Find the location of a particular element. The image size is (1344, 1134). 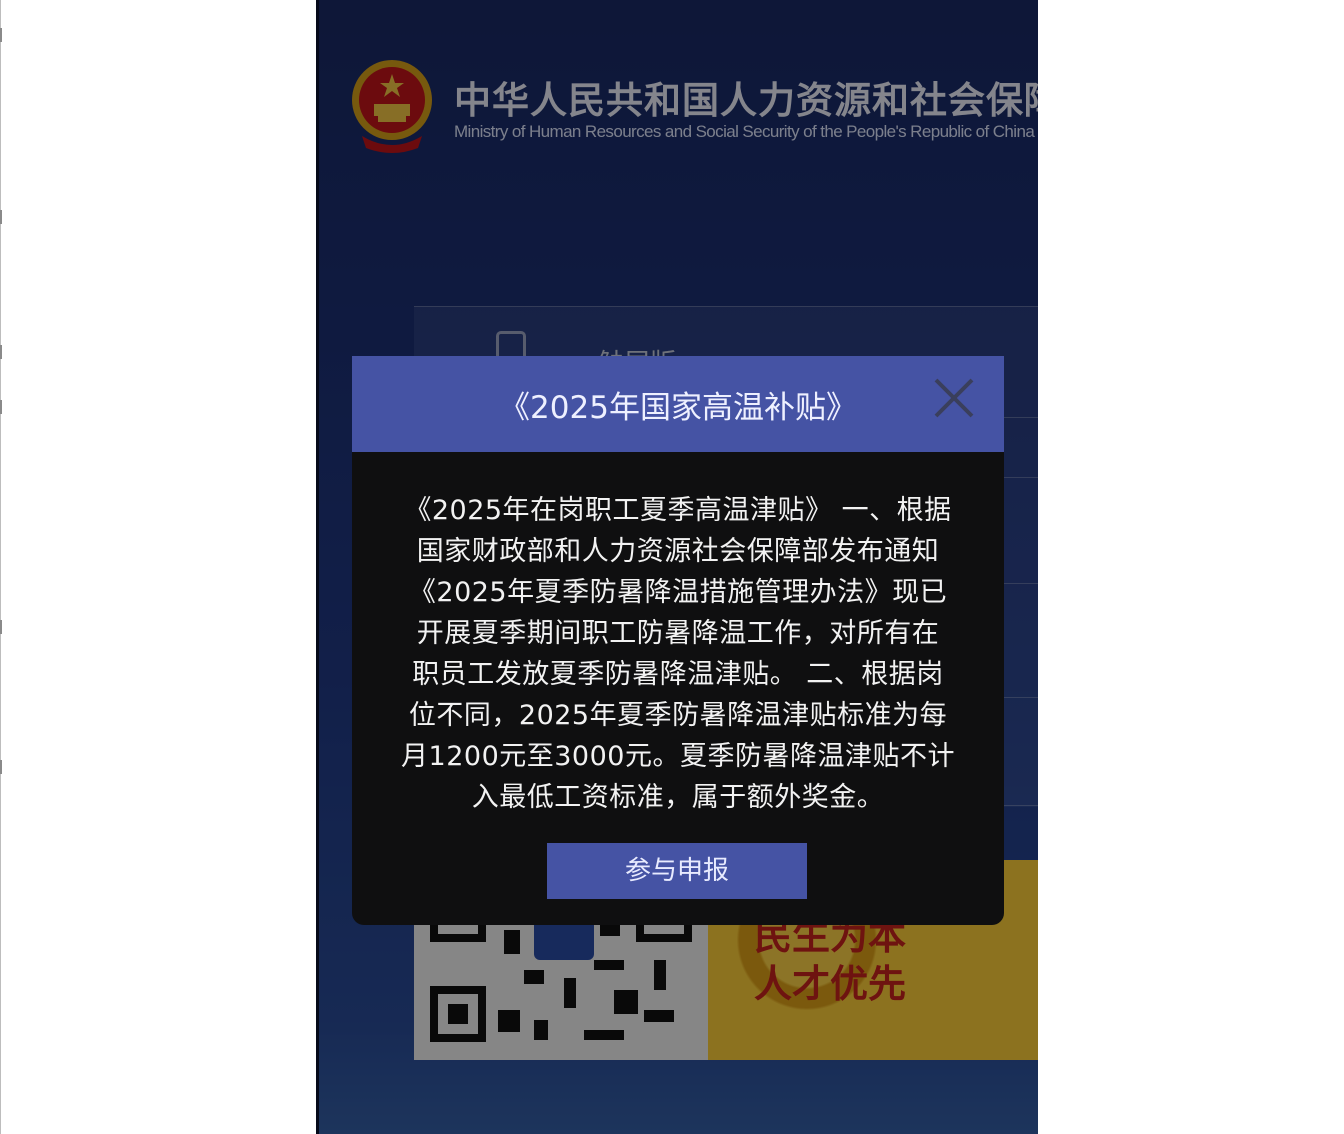

close-icon is located at coordinates (954, 398).